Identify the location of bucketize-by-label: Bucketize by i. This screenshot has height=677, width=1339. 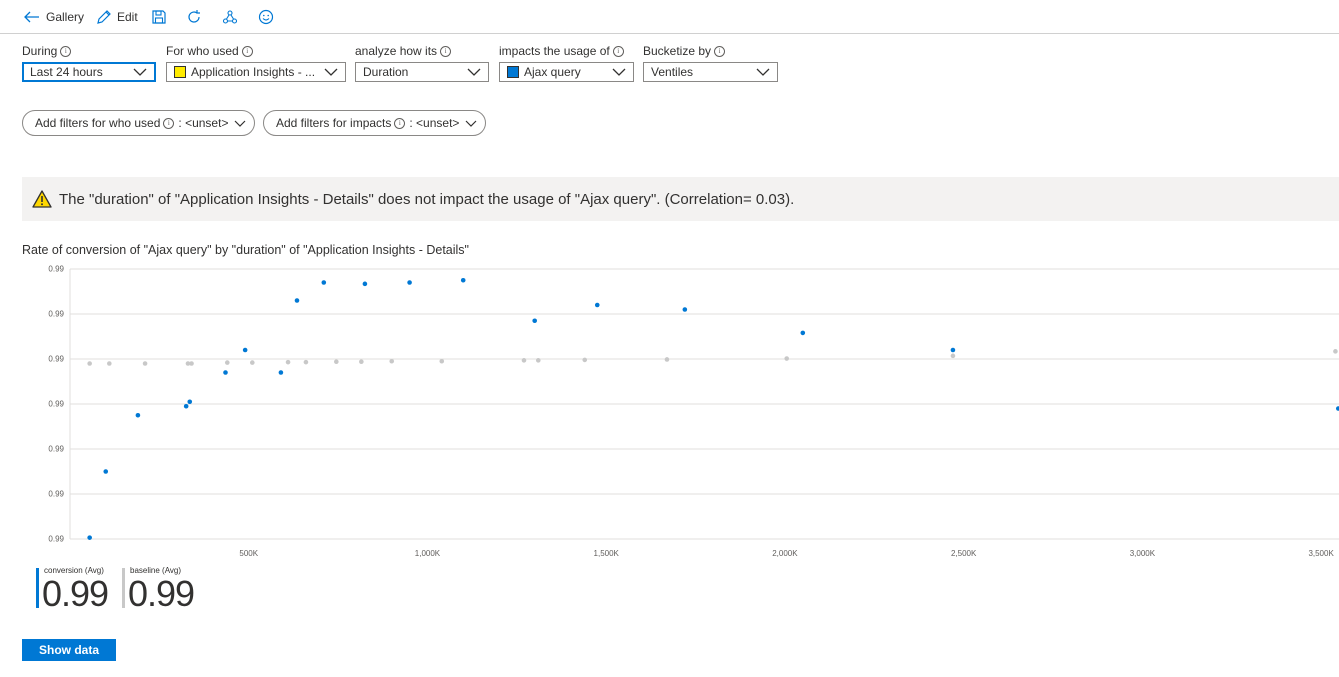
(684, 51).